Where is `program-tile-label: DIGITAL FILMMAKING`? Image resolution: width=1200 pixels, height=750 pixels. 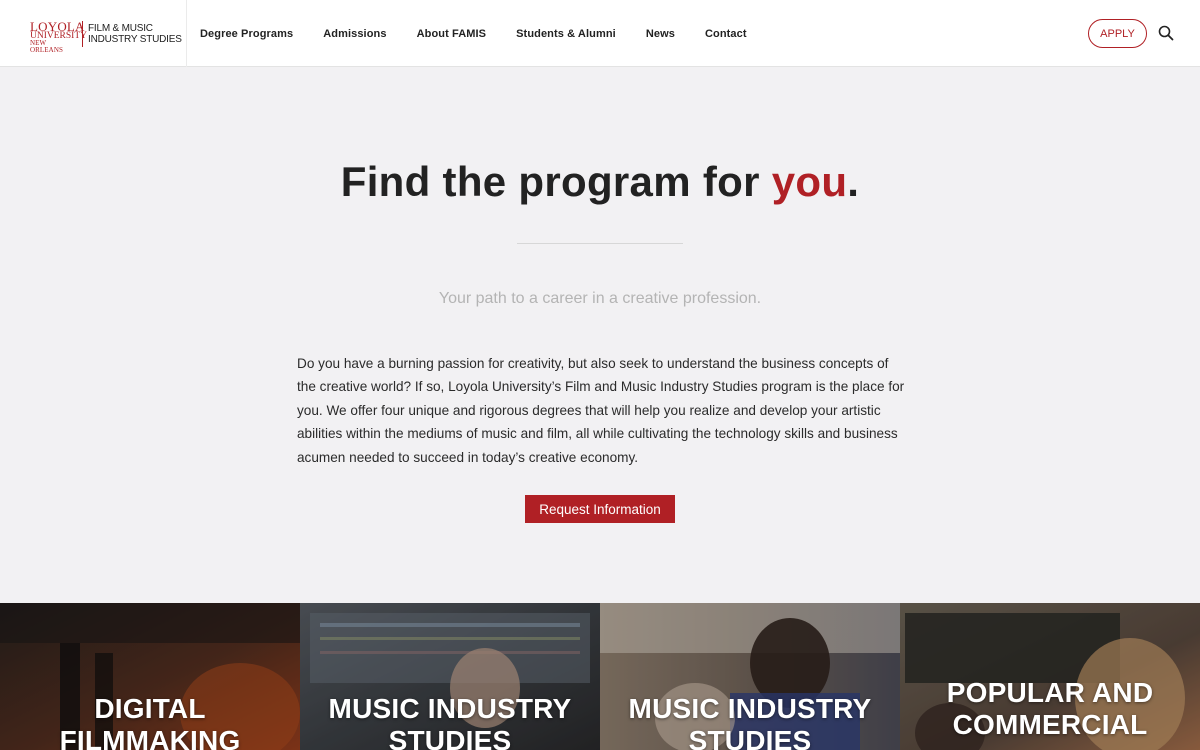
program-tile-label: DIGITAL FILMMAKING is located at coordinates (150, 721).